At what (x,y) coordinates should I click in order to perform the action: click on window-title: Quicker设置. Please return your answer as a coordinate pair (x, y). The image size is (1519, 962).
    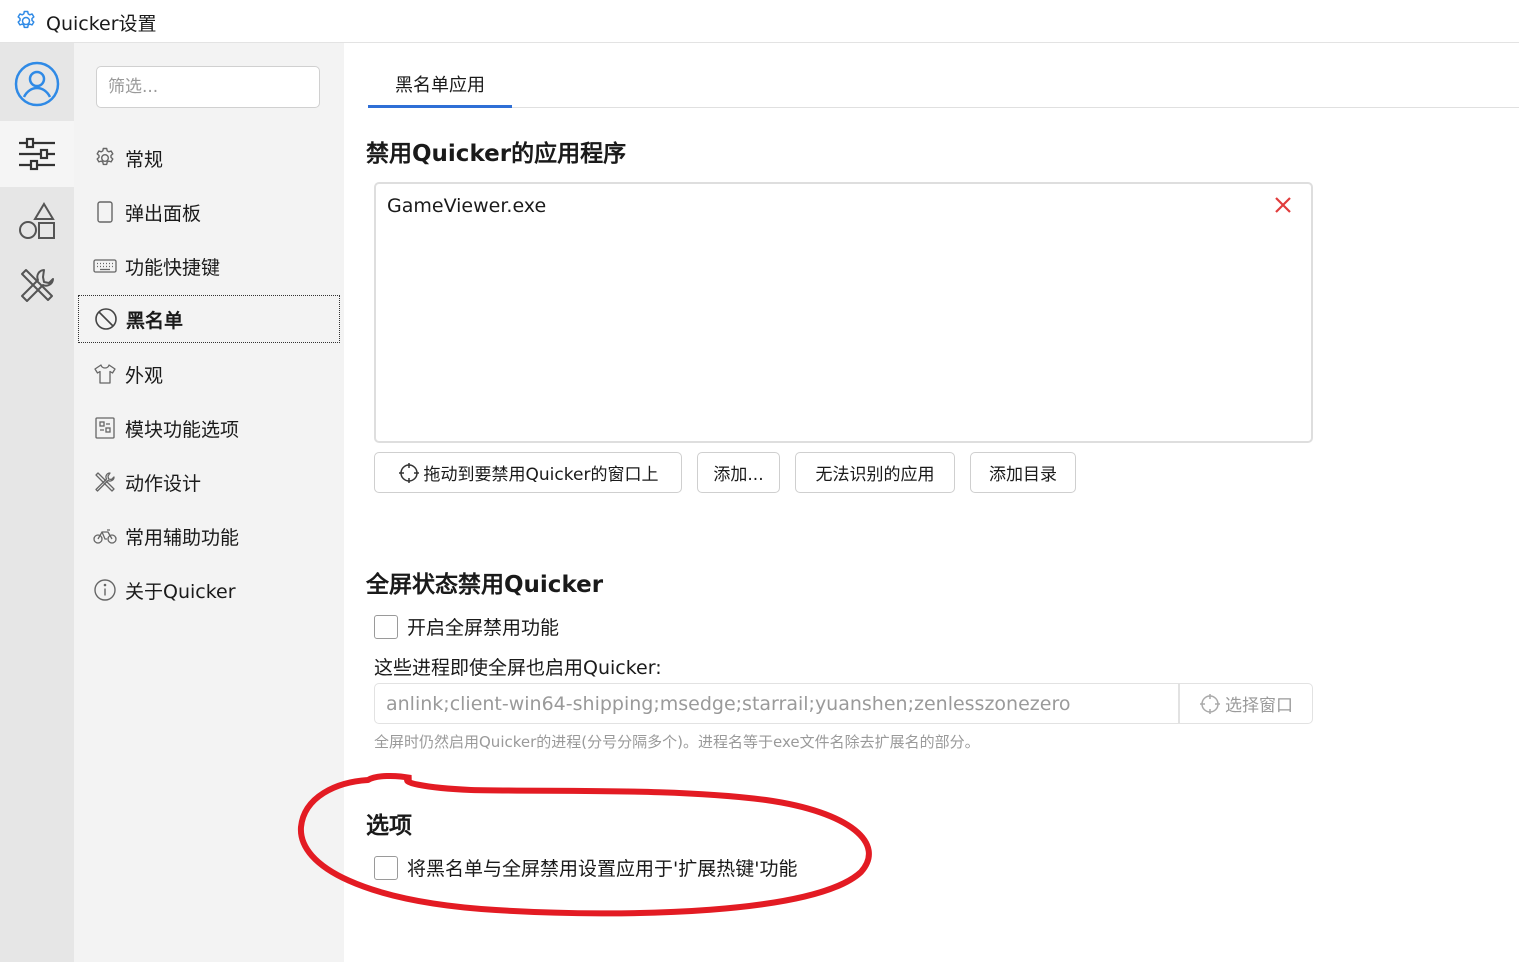
    Looking at the image, I should click on (101, 24).